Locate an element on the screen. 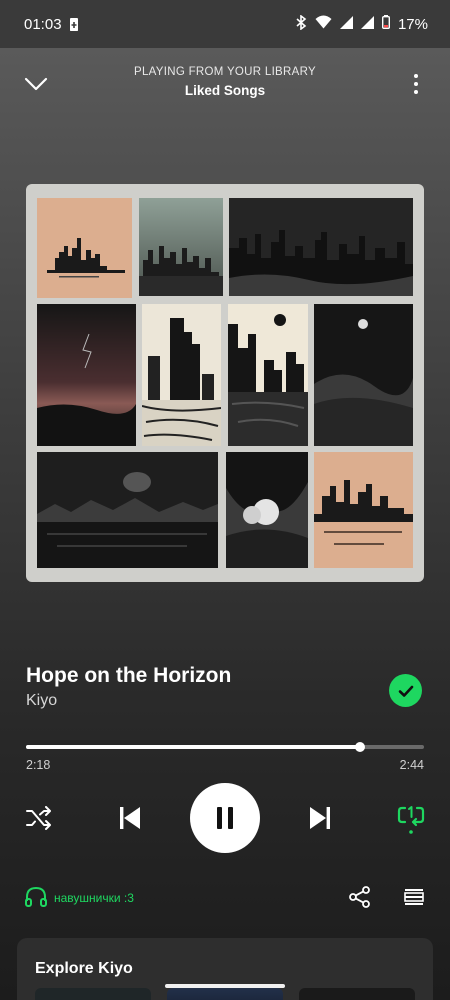  wifi-icon is located at coordinates (323, 24).